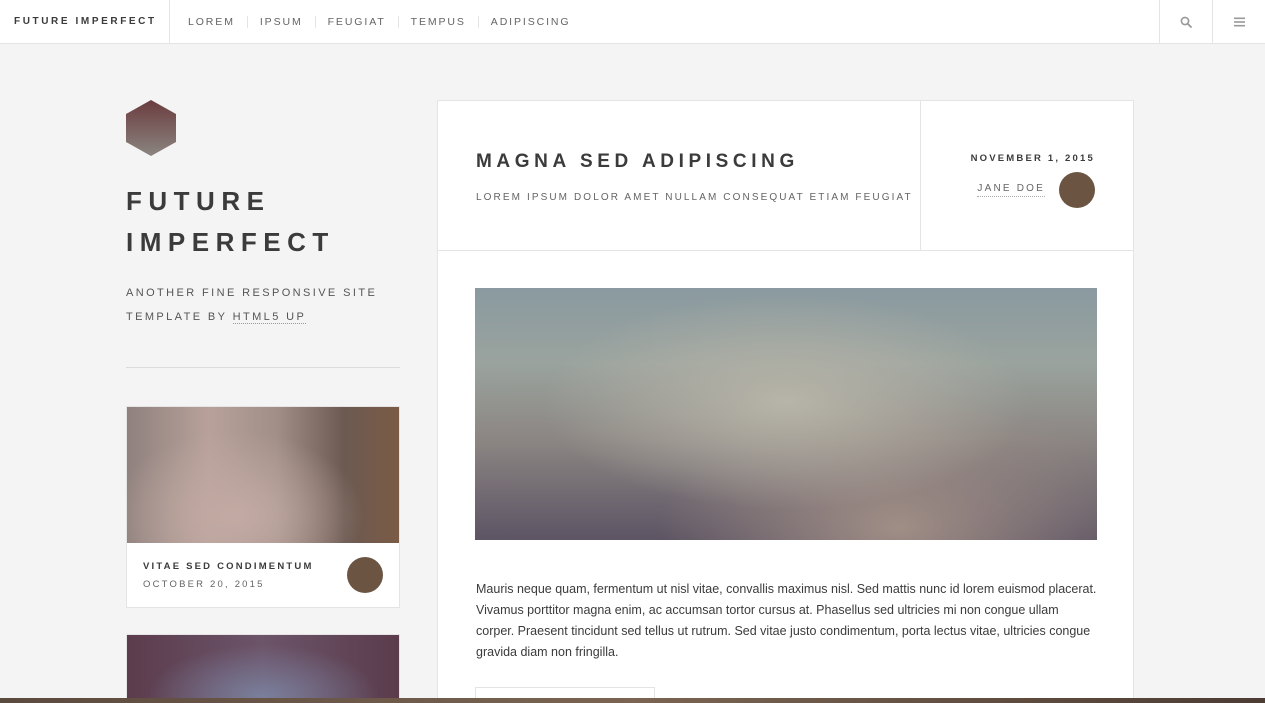 Image resolution: width=1265 pixels, height=703 pixels. What do you see at coordinates (245, 575) in the screenshot?
I see `mini-post-text: VITAE SED CONDIMENTUM OCTOBER 20, 2015` at bounding box center [245, 575].